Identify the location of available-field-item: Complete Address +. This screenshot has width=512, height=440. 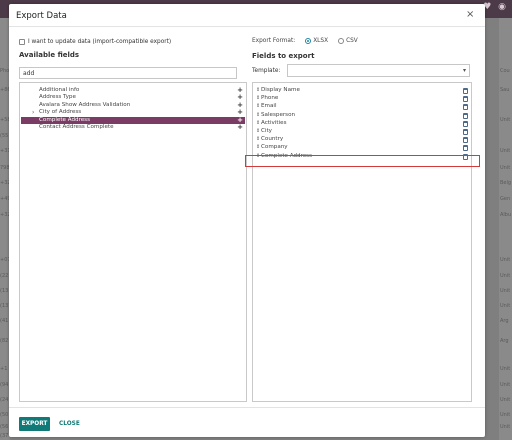
(133, 120).